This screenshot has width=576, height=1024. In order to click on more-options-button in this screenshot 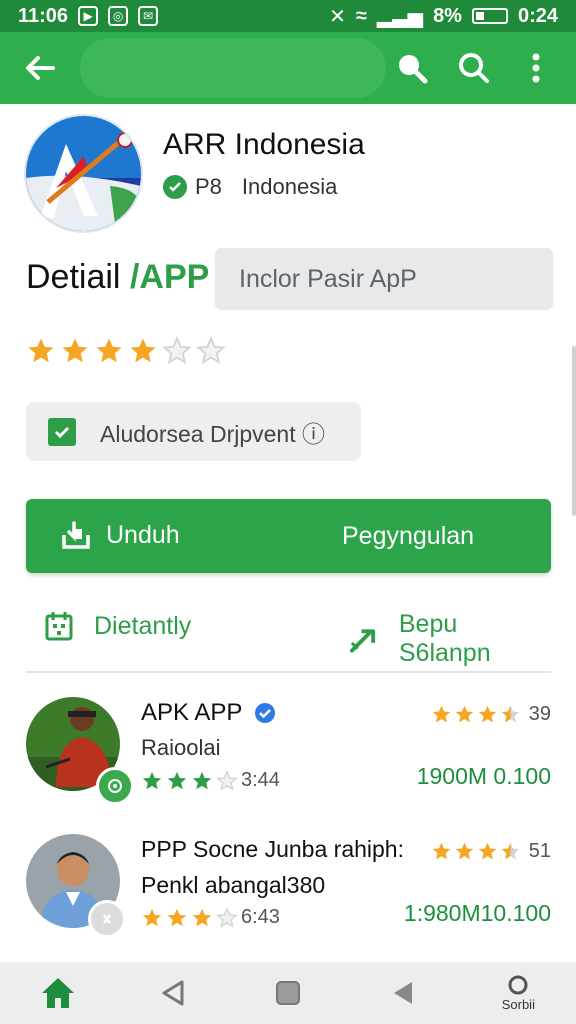, I will do `click(536, 68)`.